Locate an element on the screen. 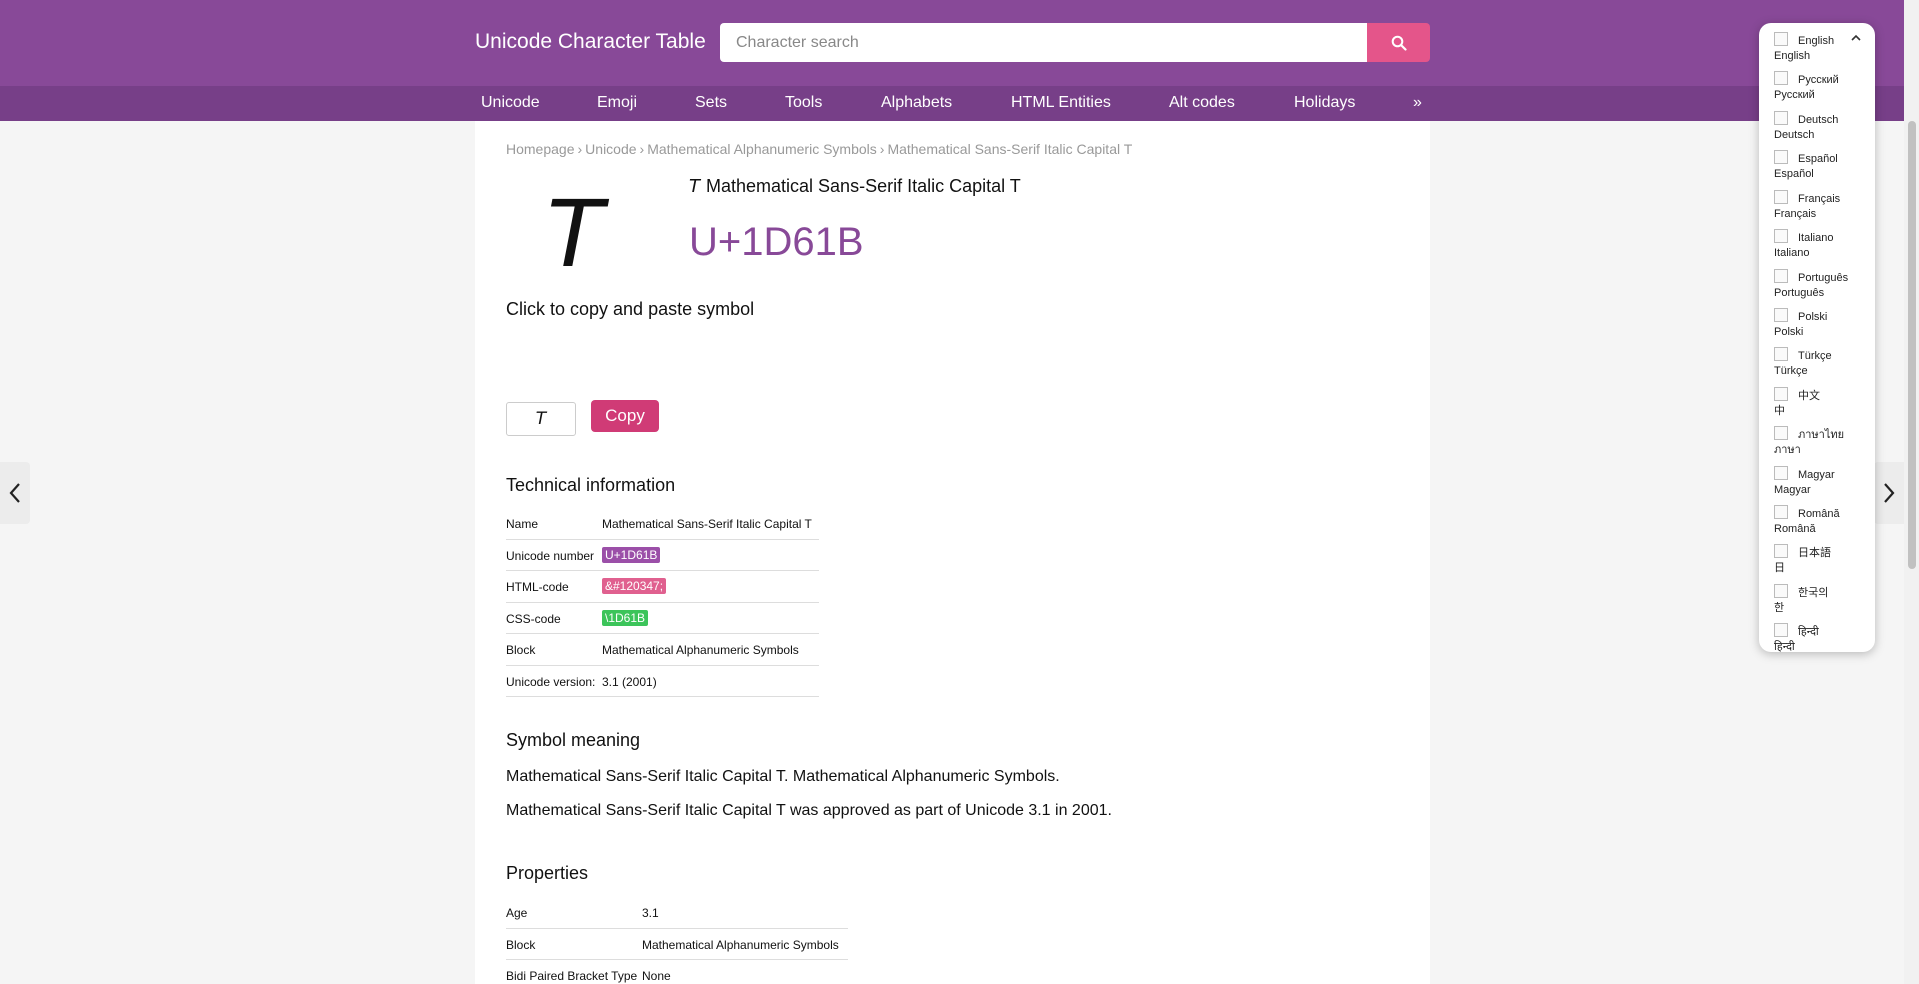 This screenshot has width=1919, height=984. language-alt: Français is located at coordinates (1795, 214).